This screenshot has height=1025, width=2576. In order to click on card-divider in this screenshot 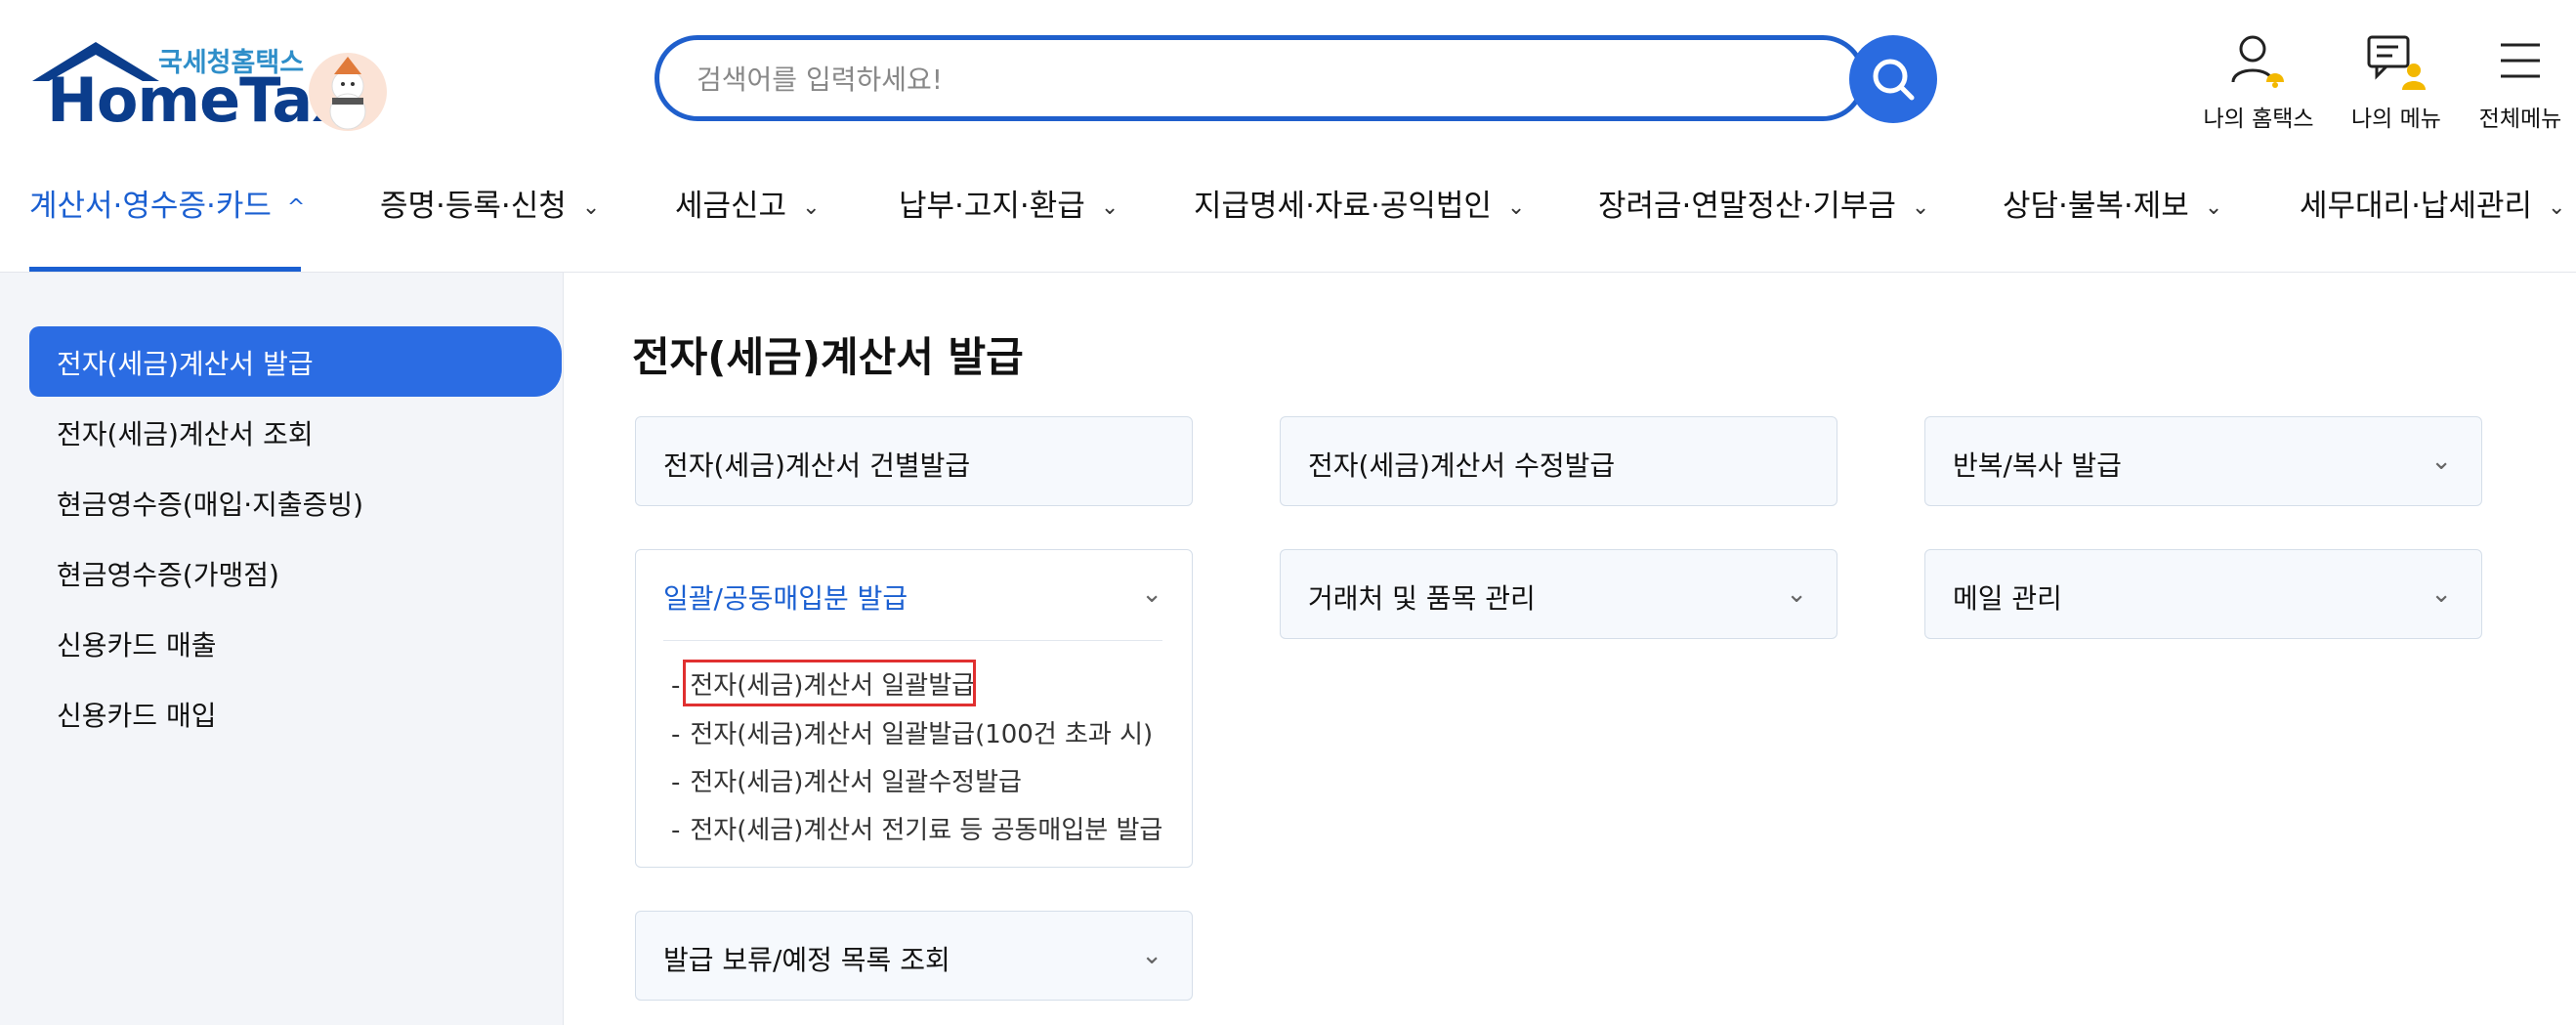, I will do `click(912, 640)`.